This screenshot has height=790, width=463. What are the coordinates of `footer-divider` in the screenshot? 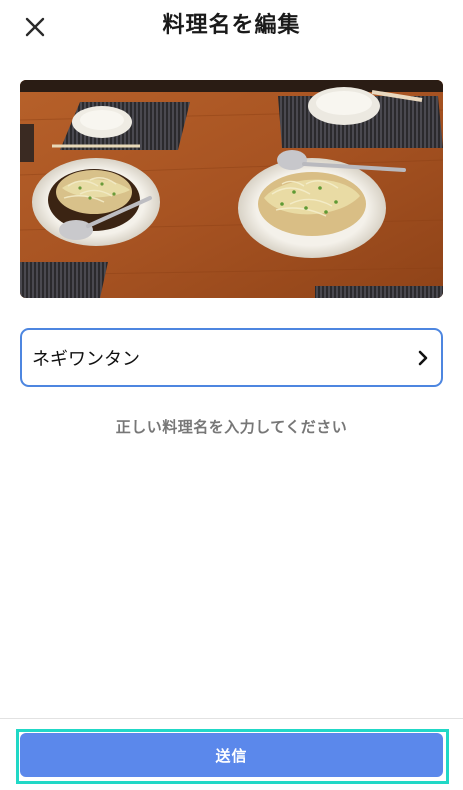 It's located at (231, 718).